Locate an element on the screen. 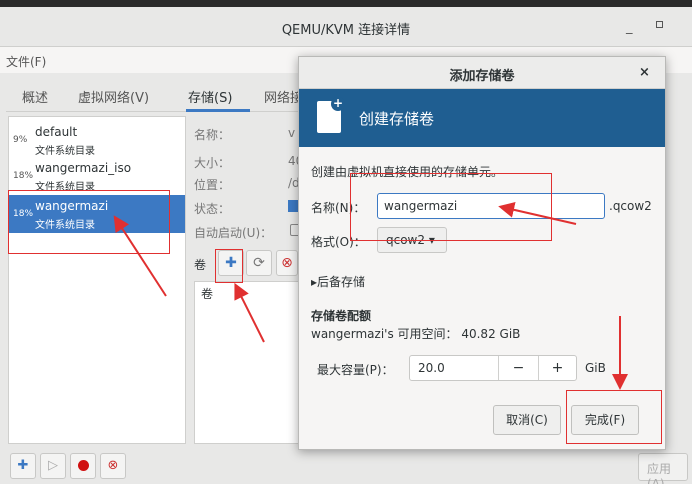  pool-type: 文件系统目录 is located at coordinates (65, 151).